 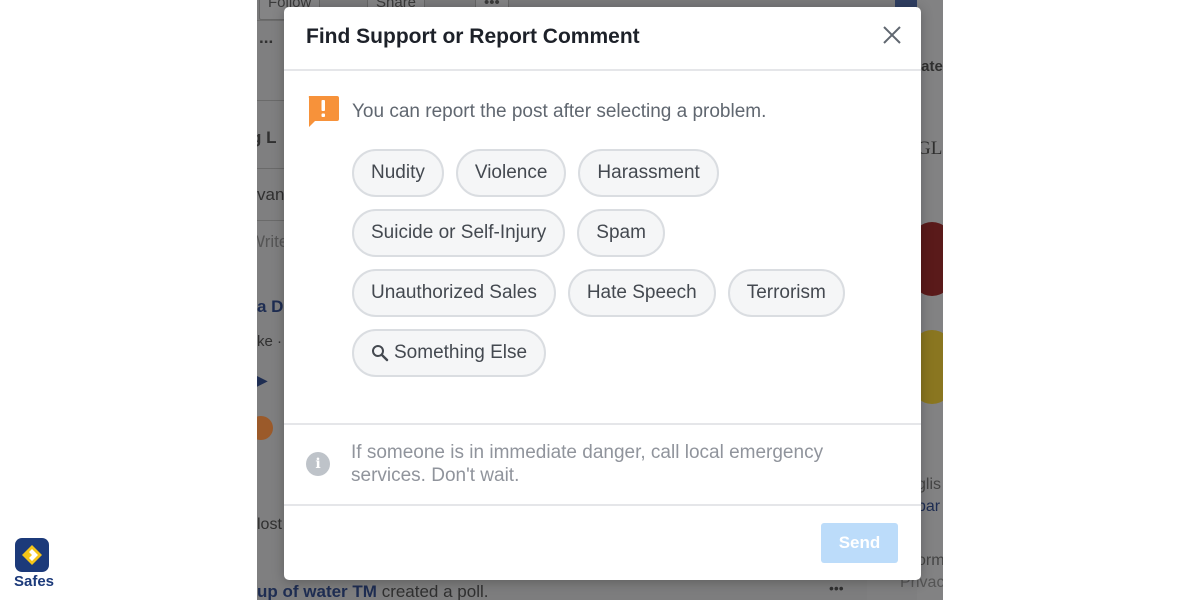 What do you see at coordinates (317, 591) in the screenshot?
I see `bg-post-author: up of water TM` at bounding box center [317, 591].